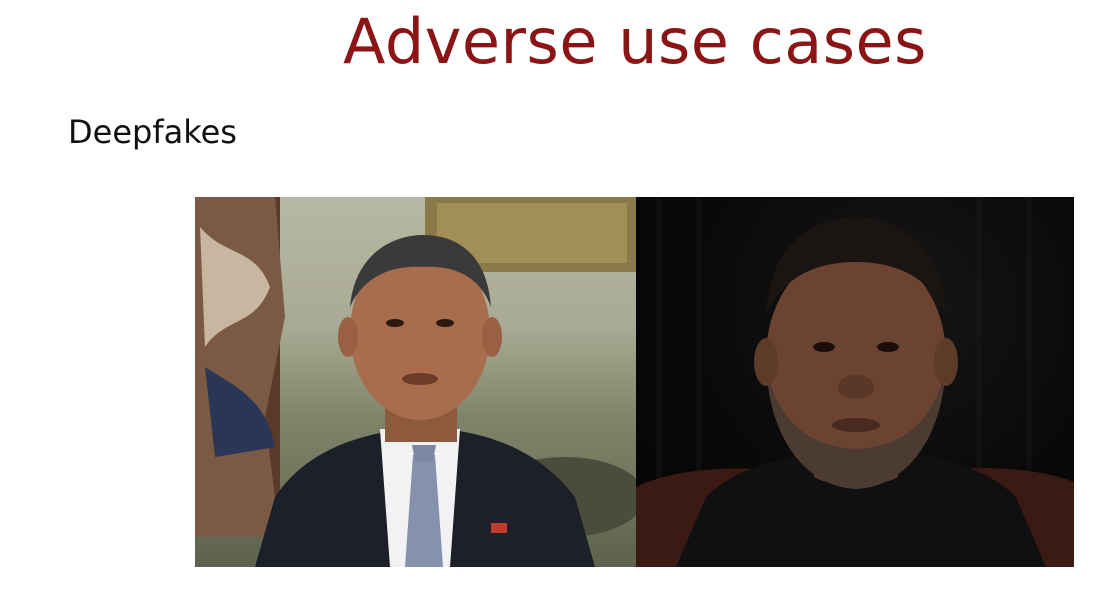  Describe the element at coordinates (635, 41) in the screenshot. I see `slide-title: Adverse use cases` at that location.